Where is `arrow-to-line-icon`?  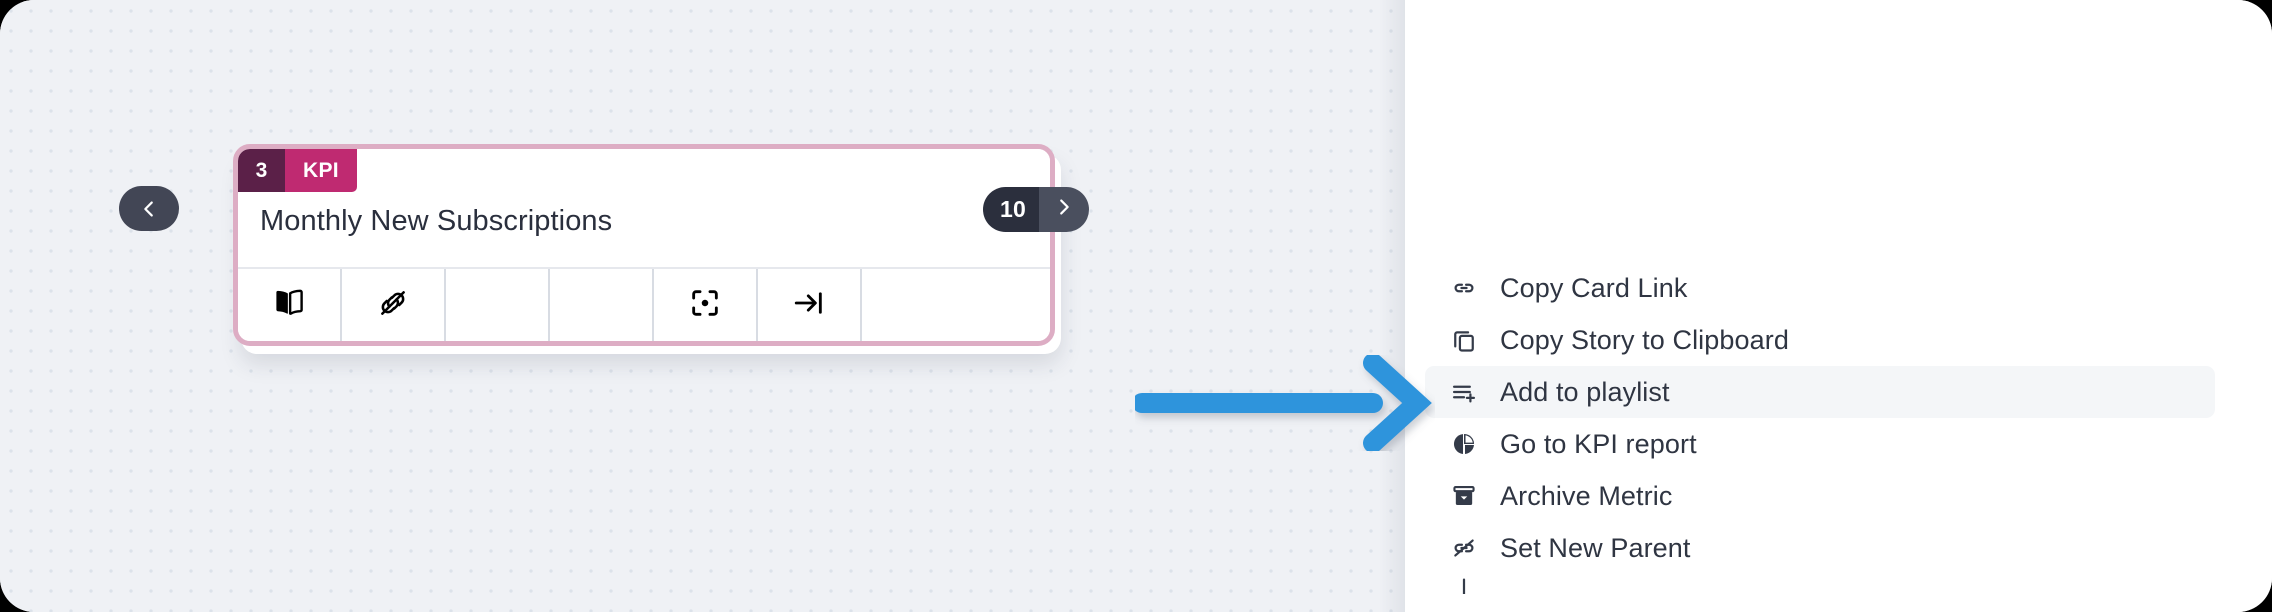
arrow-to-line-icon is located at coordinates (809, 305).